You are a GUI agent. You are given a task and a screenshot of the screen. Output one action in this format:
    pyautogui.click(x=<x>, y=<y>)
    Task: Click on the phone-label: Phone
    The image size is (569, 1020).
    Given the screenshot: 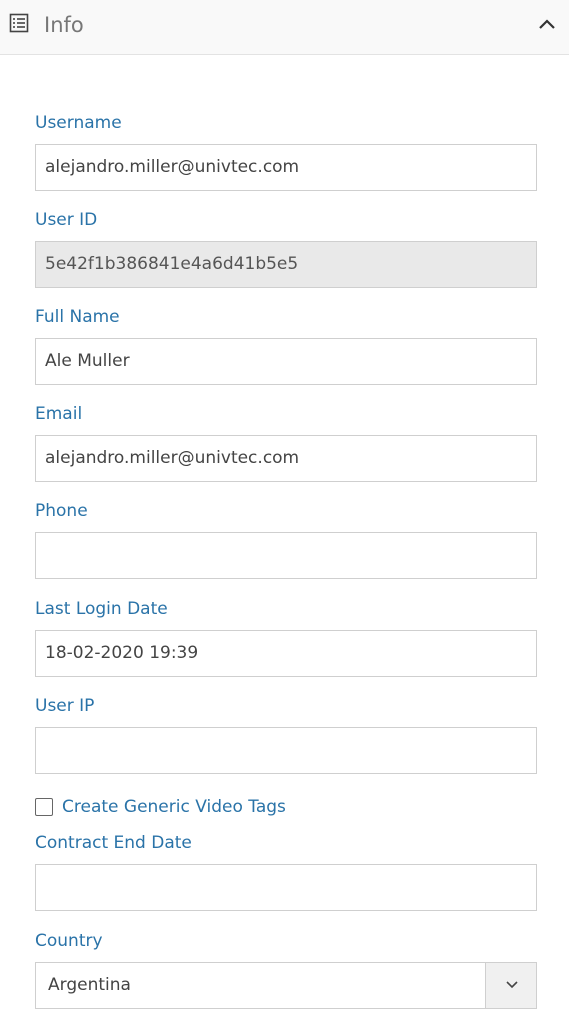 What is the action you would take?
    pyautogui.click(x=61, y=511)
    